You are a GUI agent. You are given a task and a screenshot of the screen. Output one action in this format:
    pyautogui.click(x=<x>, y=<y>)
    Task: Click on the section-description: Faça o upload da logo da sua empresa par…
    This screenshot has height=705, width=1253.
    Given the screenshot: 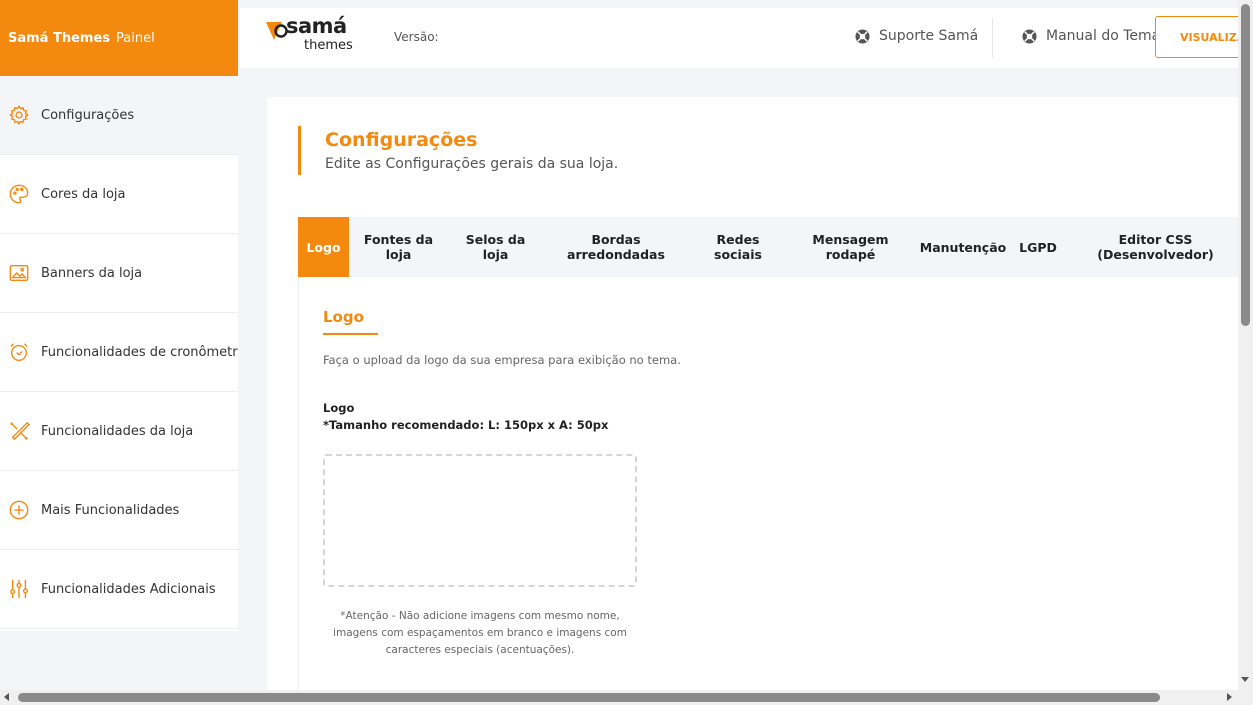 What is the action you would take?
    pyautogui.click(x=502, y=360)
    